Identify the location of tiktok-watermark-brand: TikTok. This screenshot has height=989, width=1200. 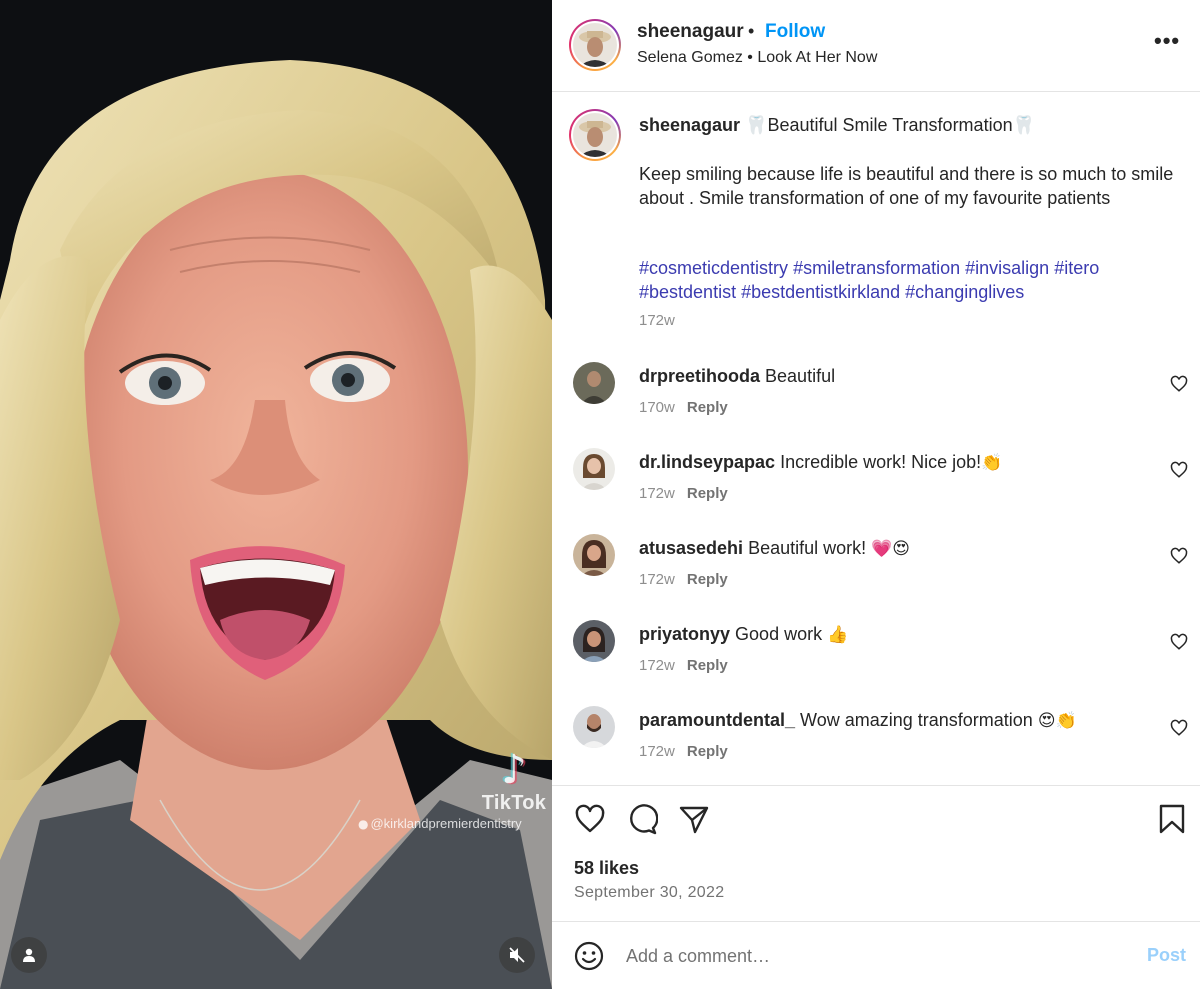
(514, 803).